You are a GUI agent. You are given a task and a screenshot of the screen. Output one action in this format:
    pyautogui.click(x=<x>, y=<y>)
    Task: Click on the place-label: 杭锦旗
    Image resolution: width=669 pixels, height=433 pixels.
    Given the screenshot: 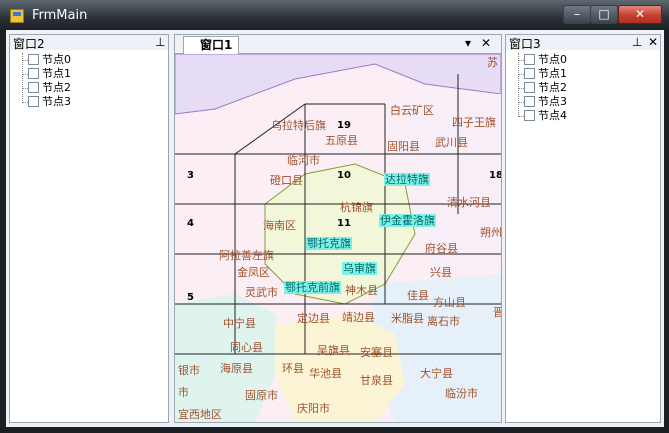 What is the action you would take?
    pyautogui.click(x=356, y=207)
    